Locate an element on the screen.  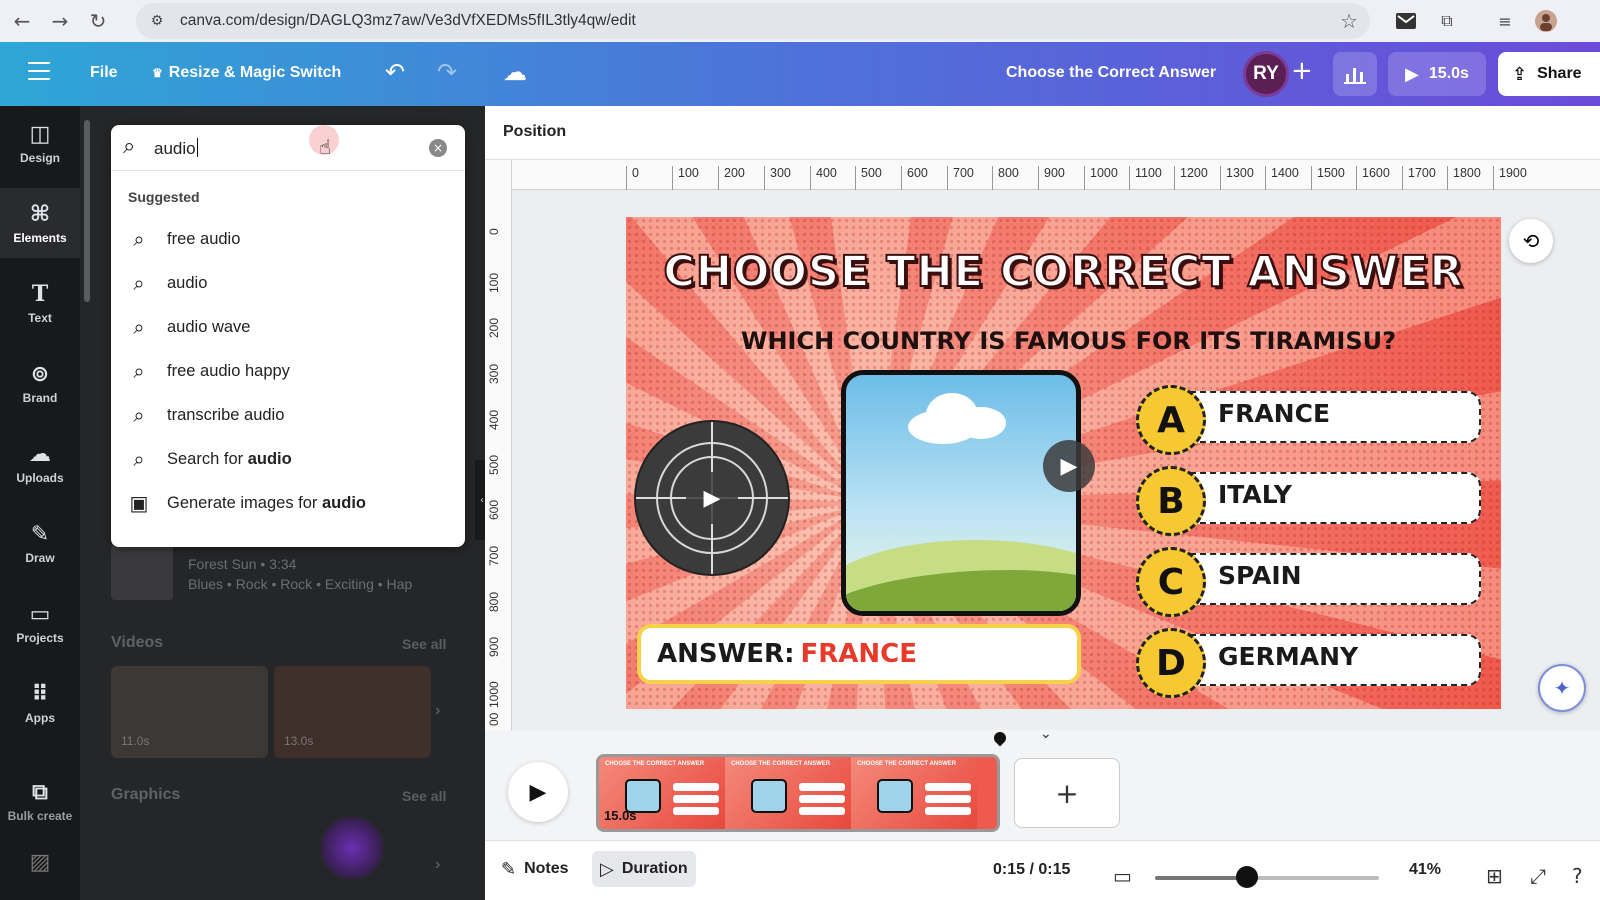
video-duration: 13.0s is located at coordinates (299, 741).